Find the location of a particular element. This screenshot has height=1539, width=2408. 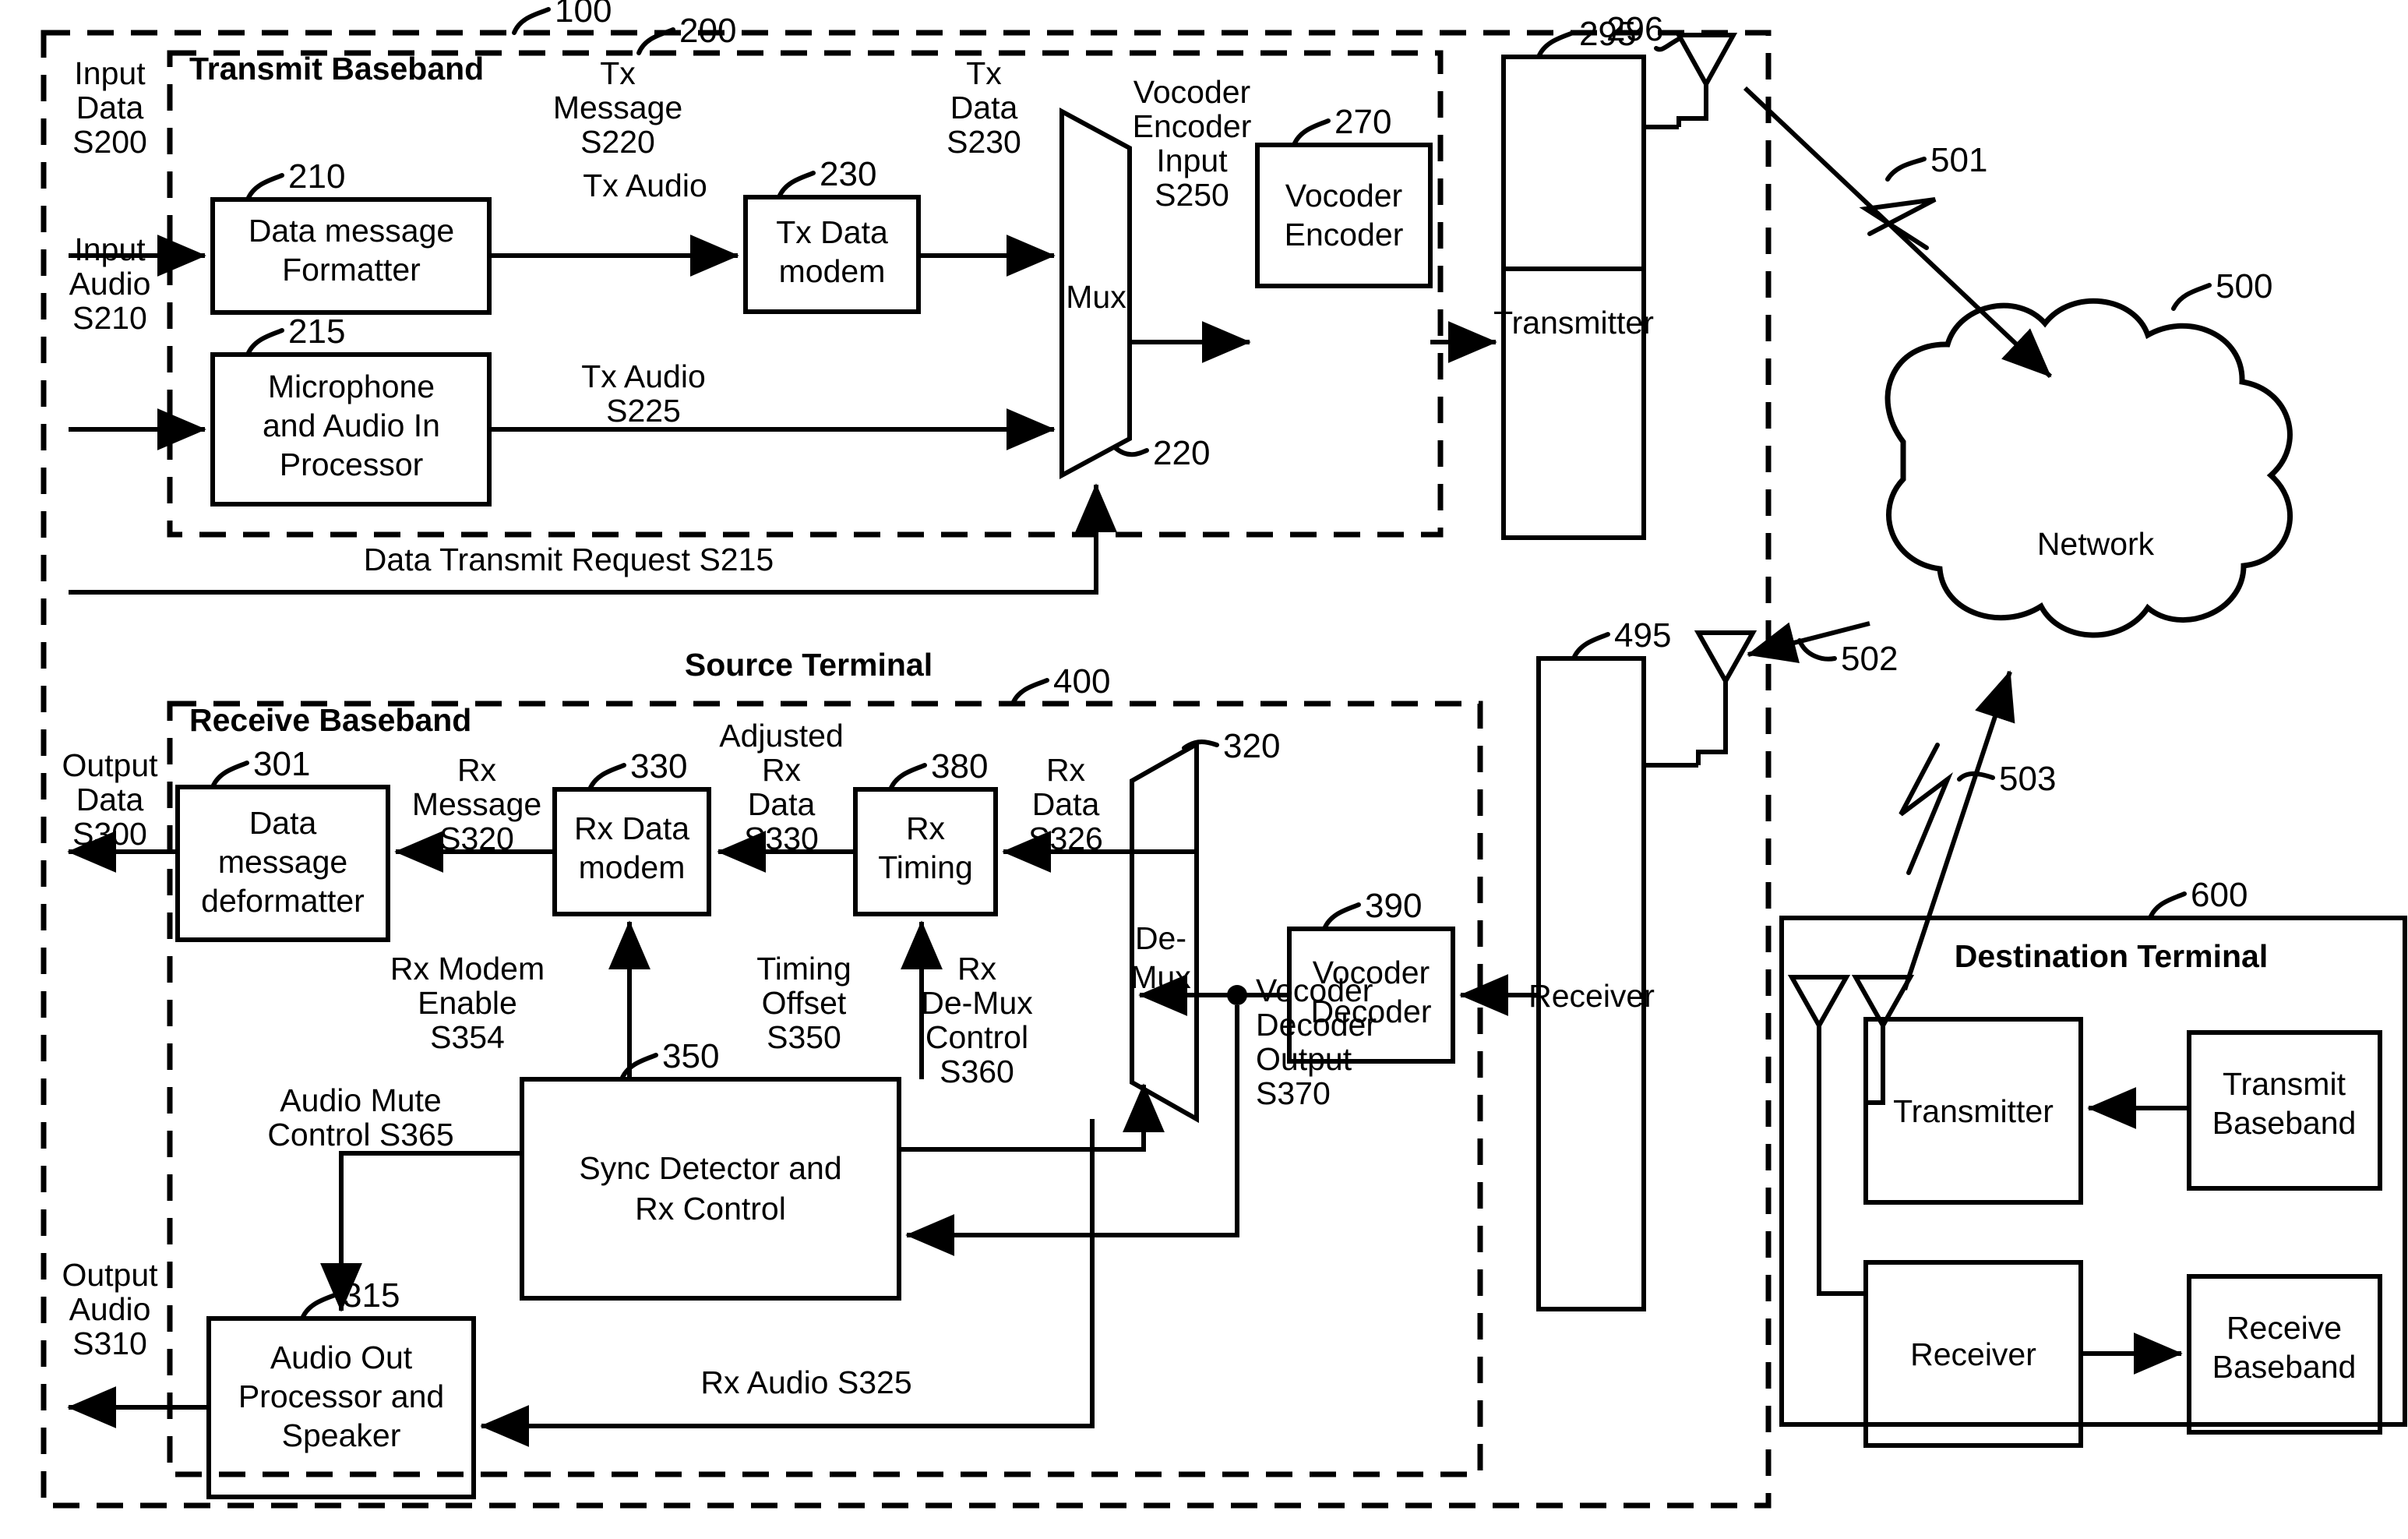

signal-vei-l2: Encoder is located at coordinates (1192, 126).